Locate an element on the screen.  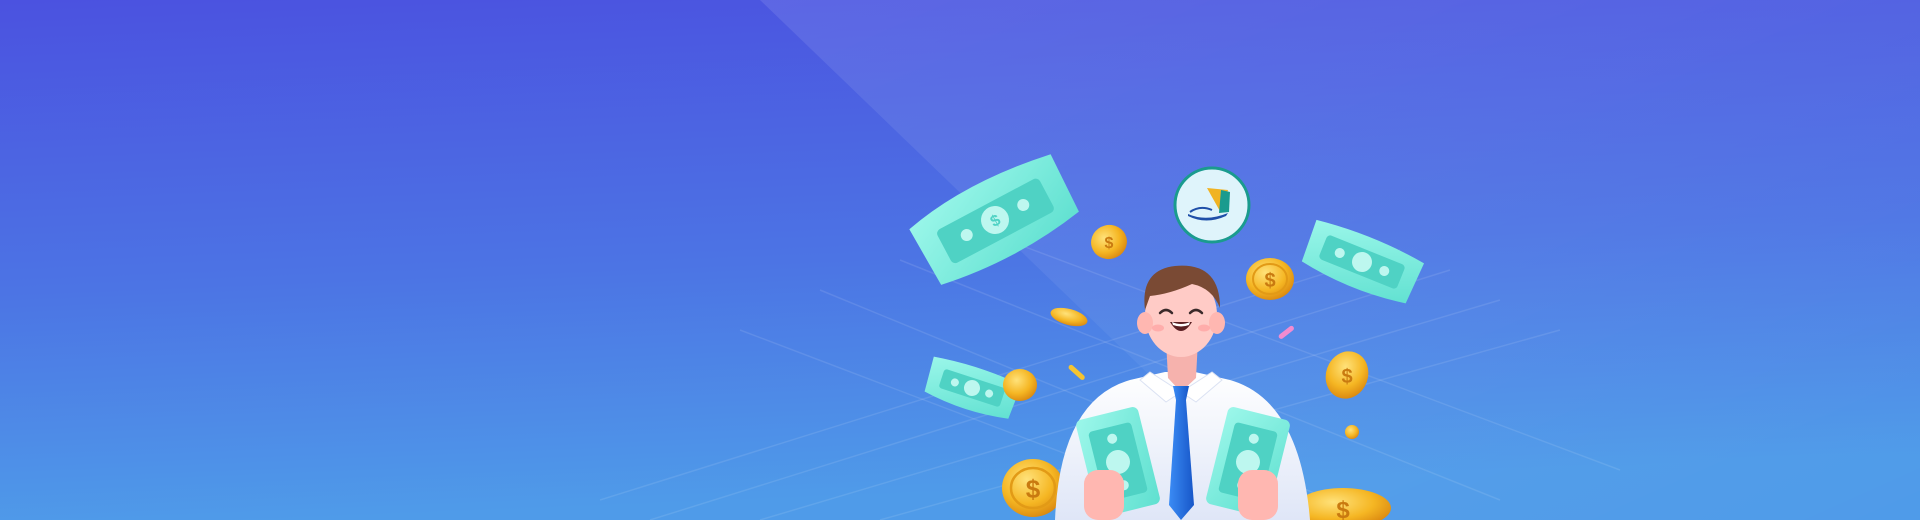
gold-dot is located at coordinates (1352, 432).